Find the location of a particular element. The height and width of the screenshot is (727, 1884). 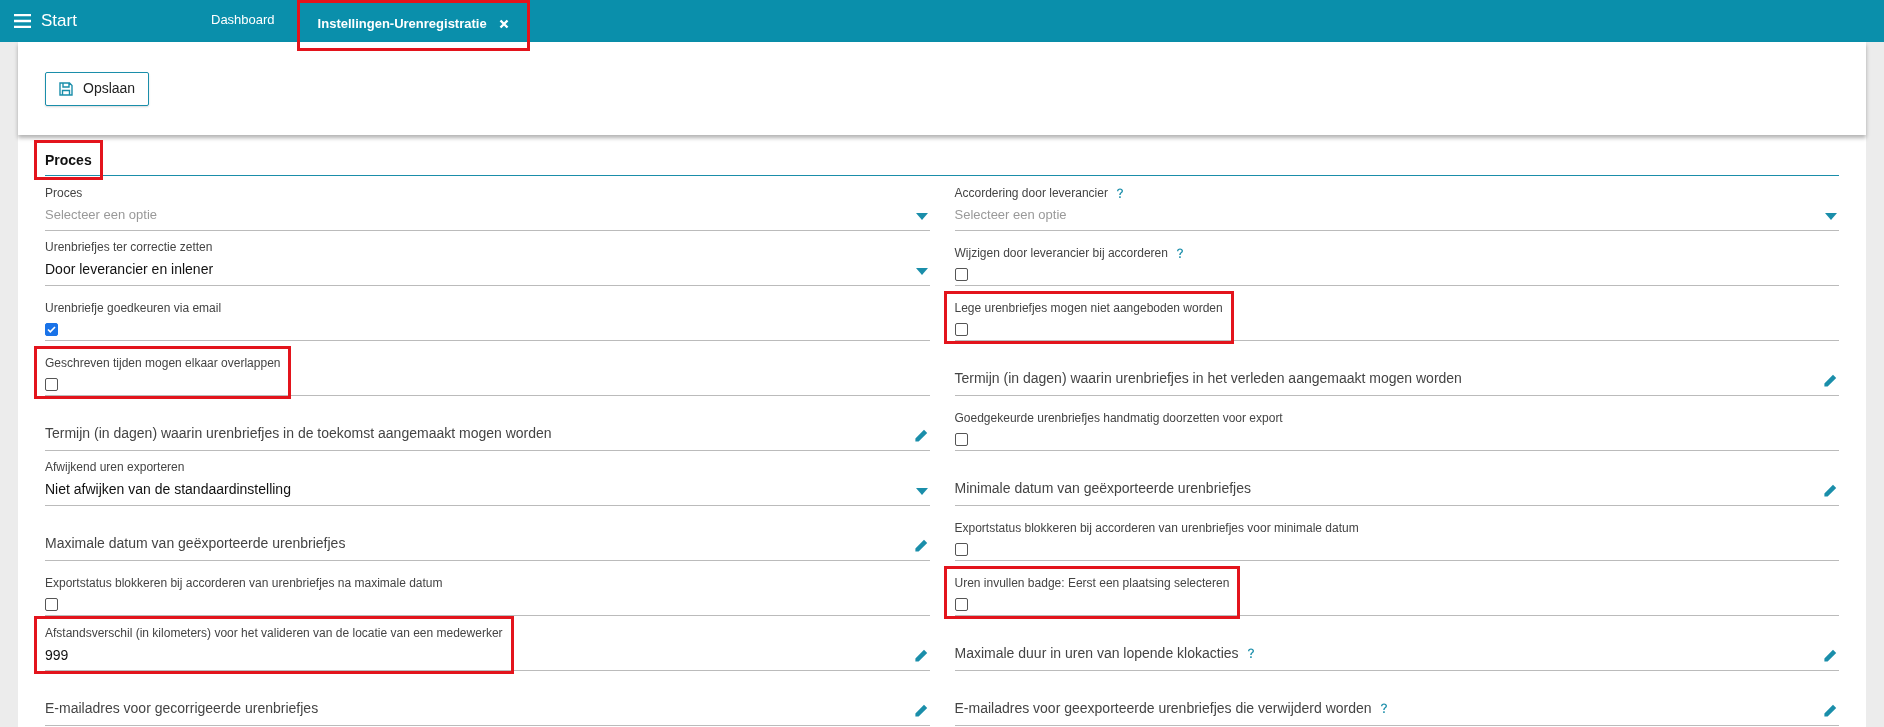

input-field: 999 is located at coordinates (274, 655).